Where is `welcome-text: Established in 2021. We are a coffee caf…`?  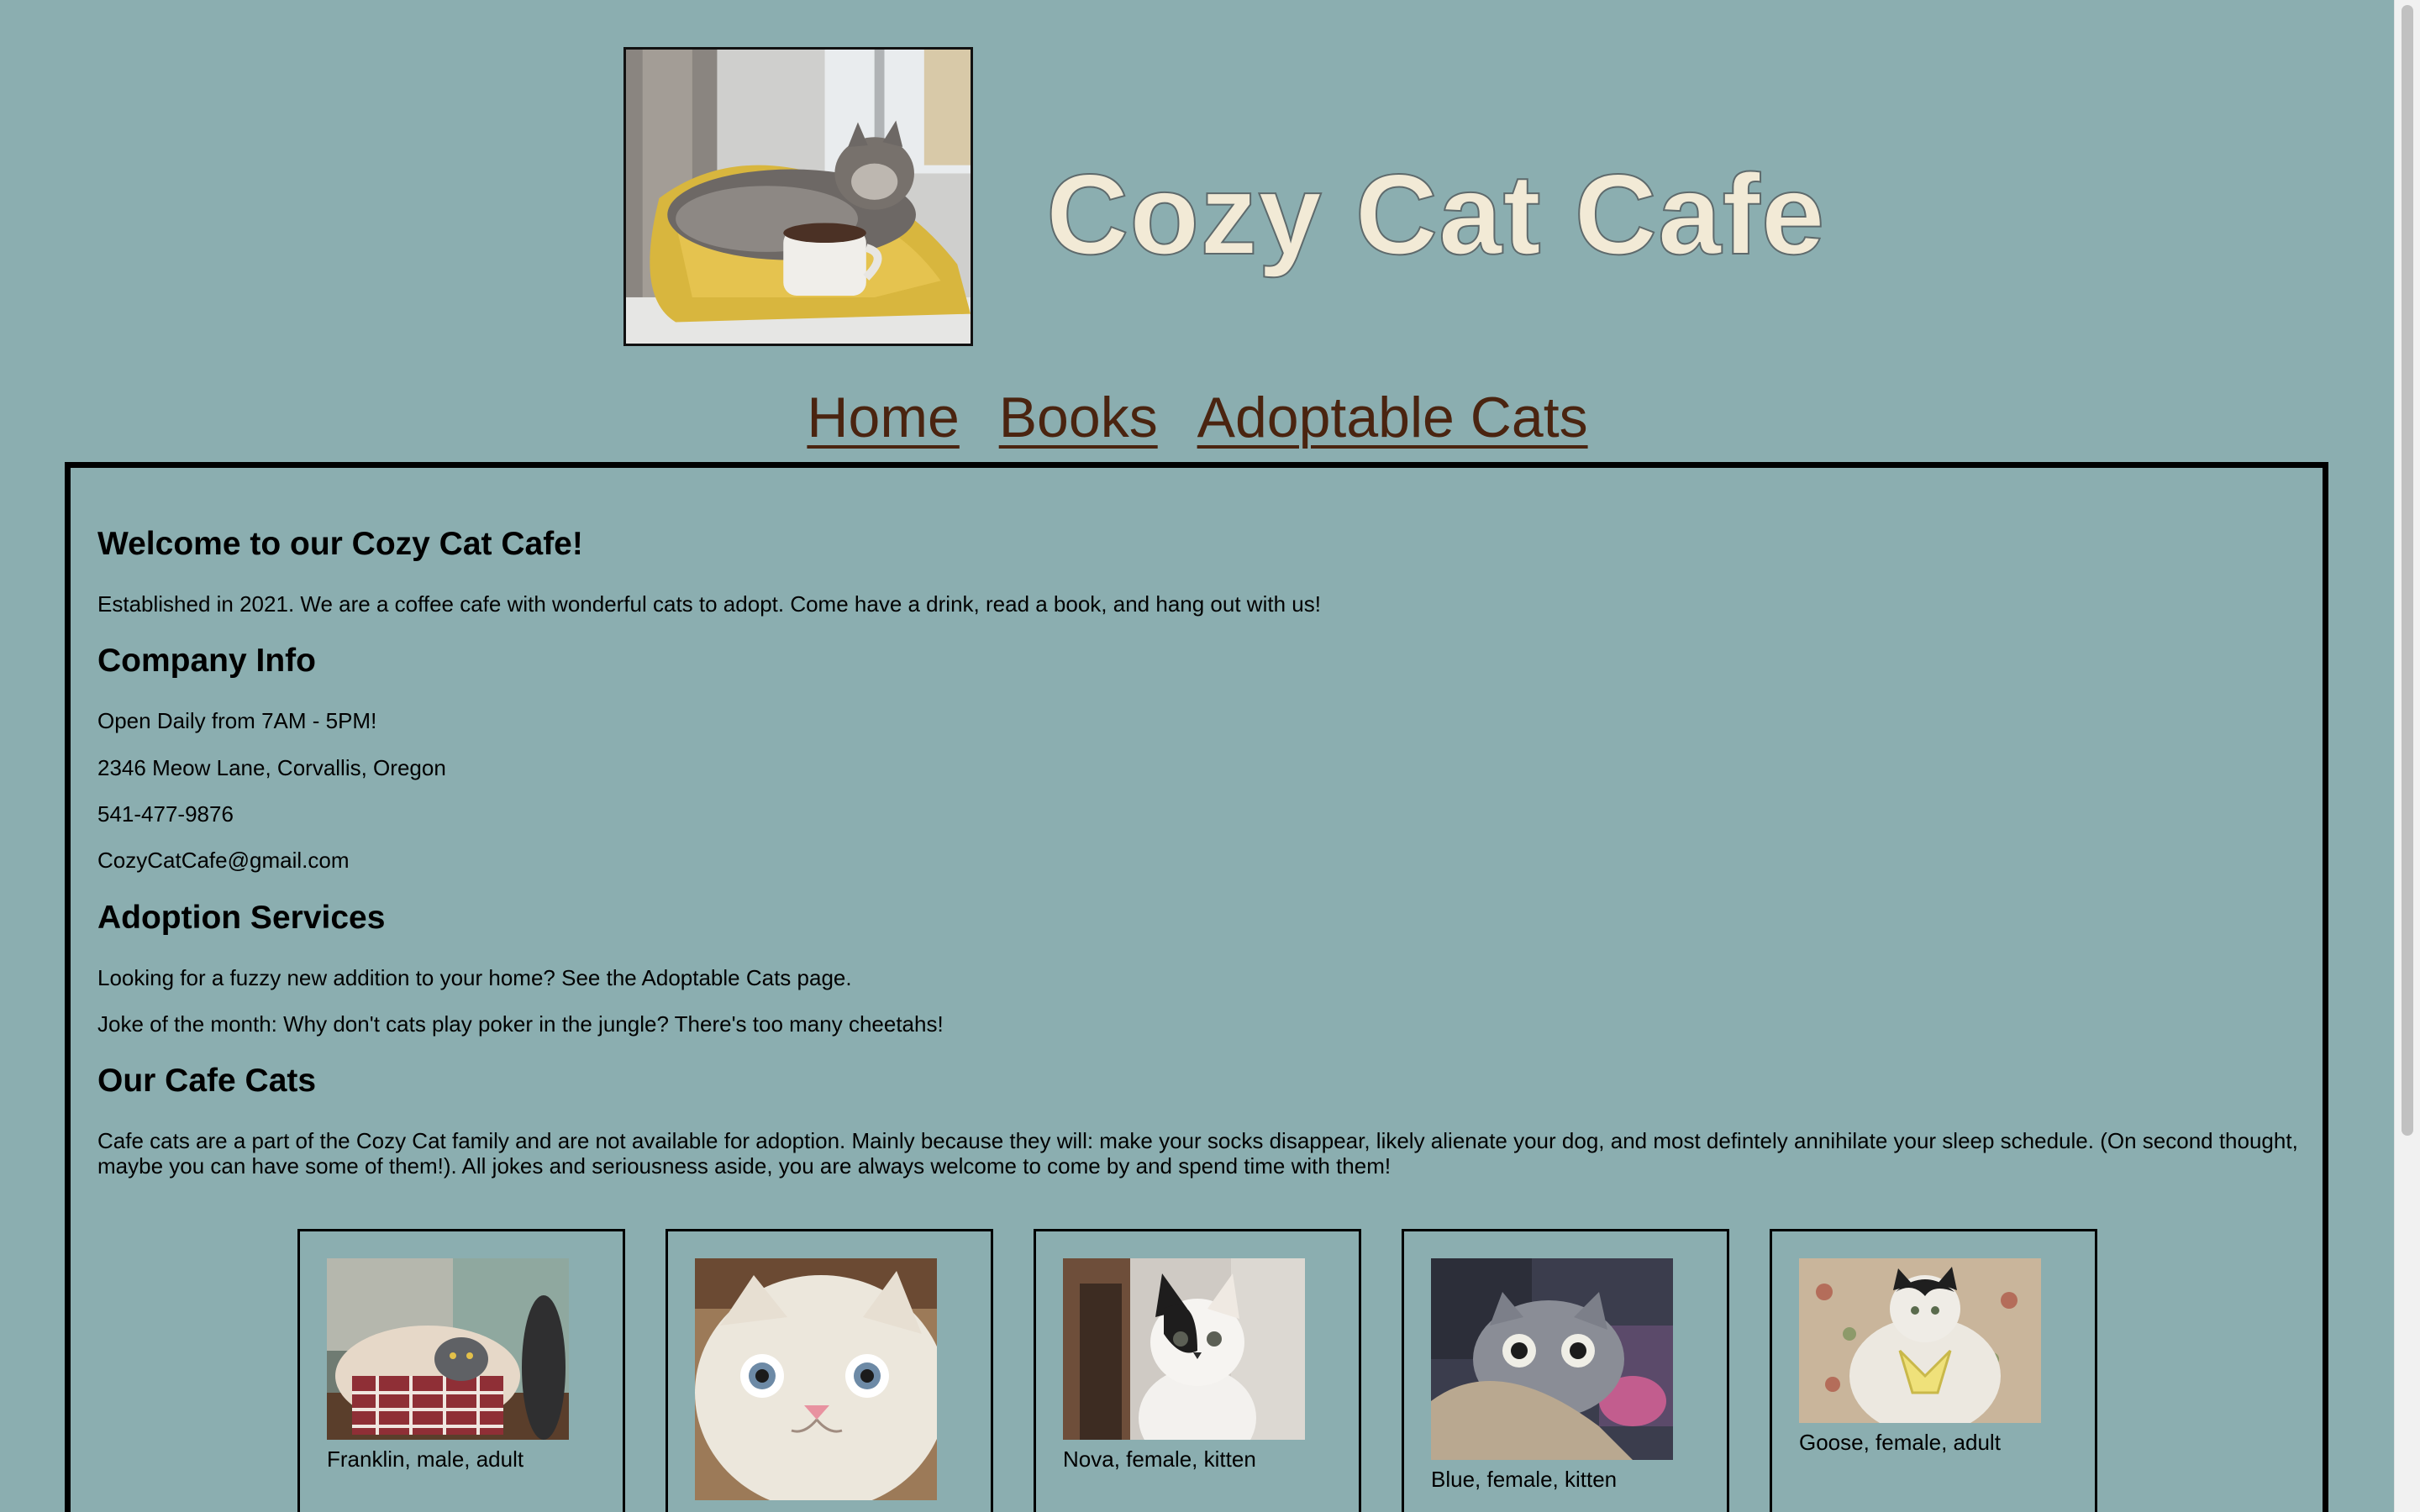
welcome-text: Established in 2021. We are a coffee caf… is located at coordinates (709, 604).